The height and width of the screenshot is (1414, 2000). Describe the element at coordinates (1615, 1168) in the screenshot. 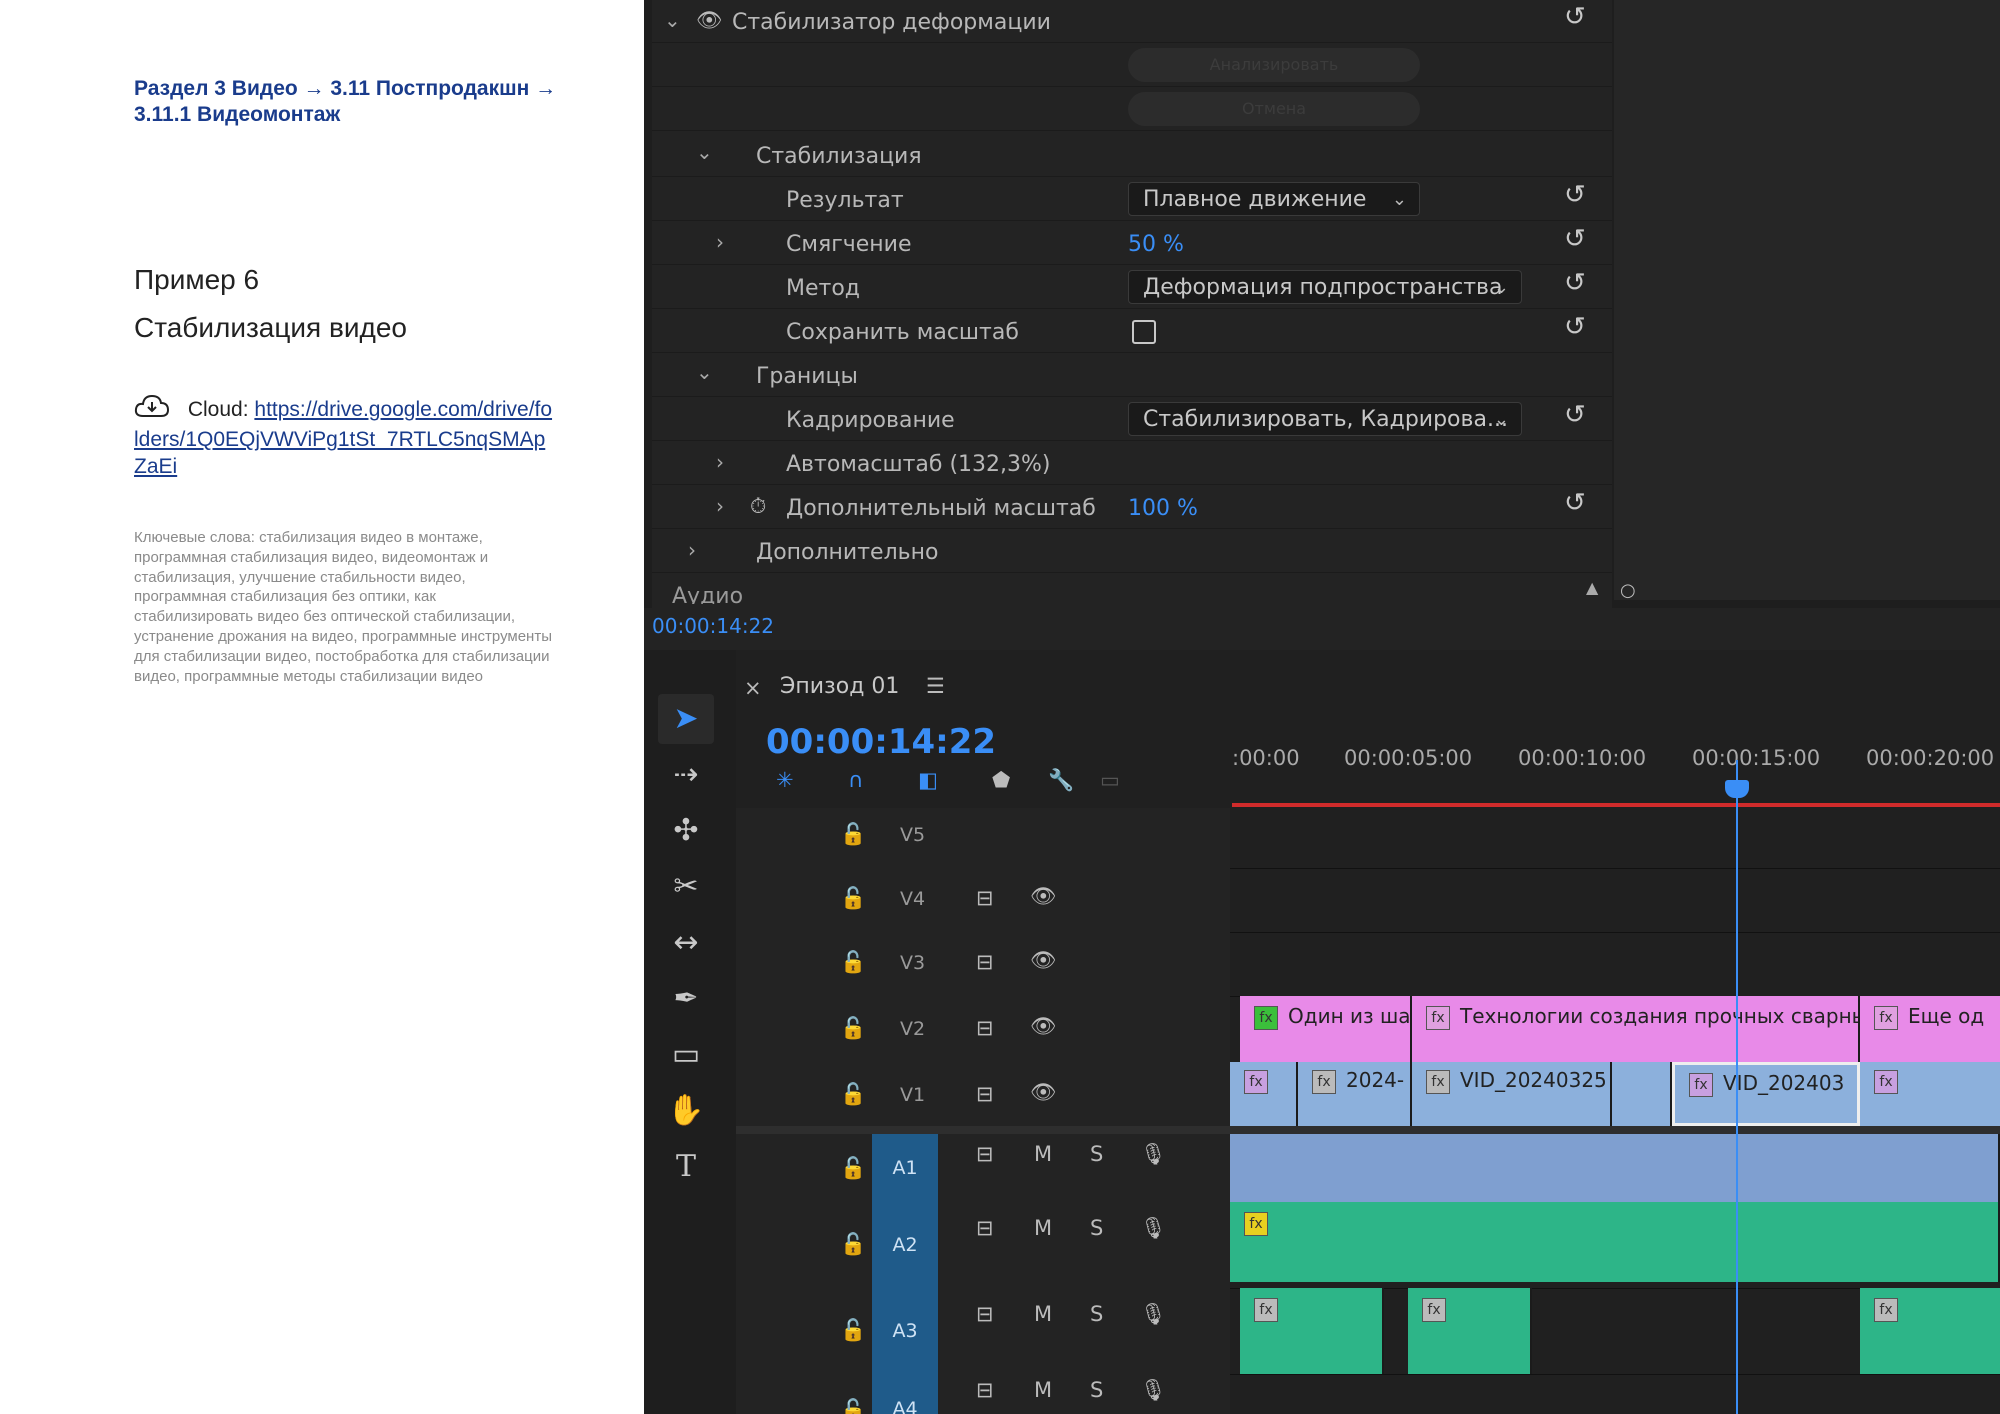

I see `audio-clip` at that location.